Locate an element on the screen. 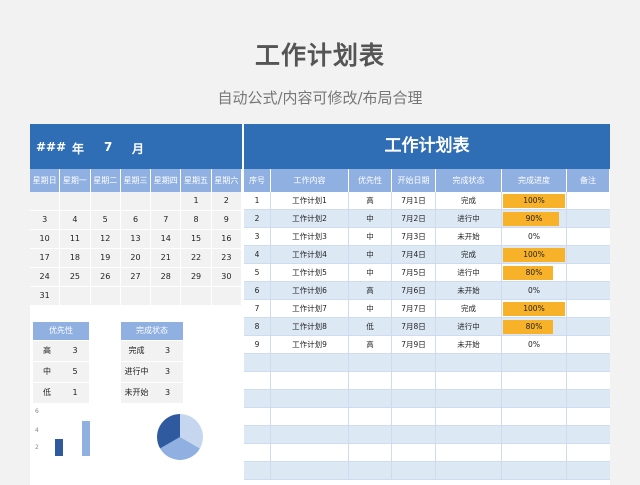 The image size is (640, 485). calendar-day-cell: 13 is located at coordinates (136, 239).